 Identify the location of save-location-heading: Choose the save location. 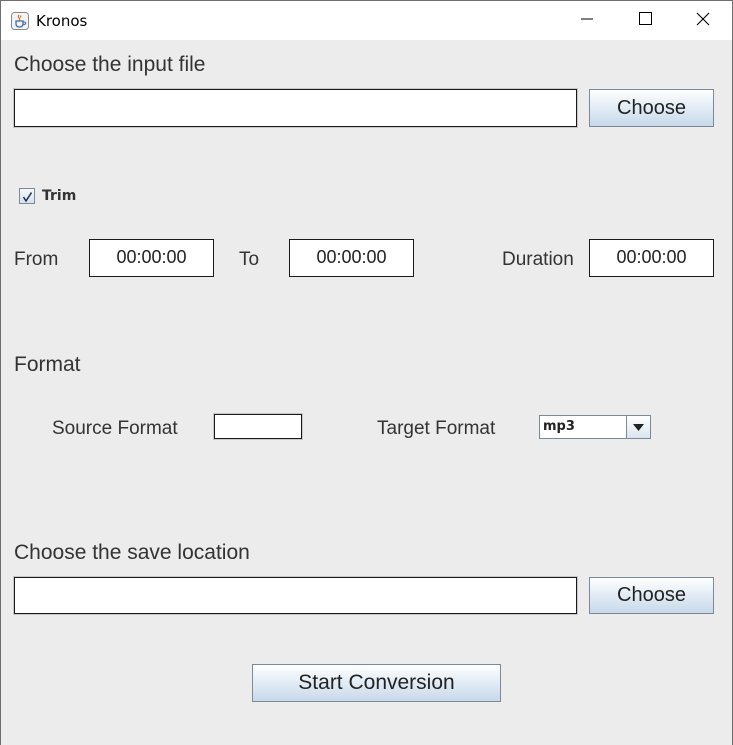
(132, 552).